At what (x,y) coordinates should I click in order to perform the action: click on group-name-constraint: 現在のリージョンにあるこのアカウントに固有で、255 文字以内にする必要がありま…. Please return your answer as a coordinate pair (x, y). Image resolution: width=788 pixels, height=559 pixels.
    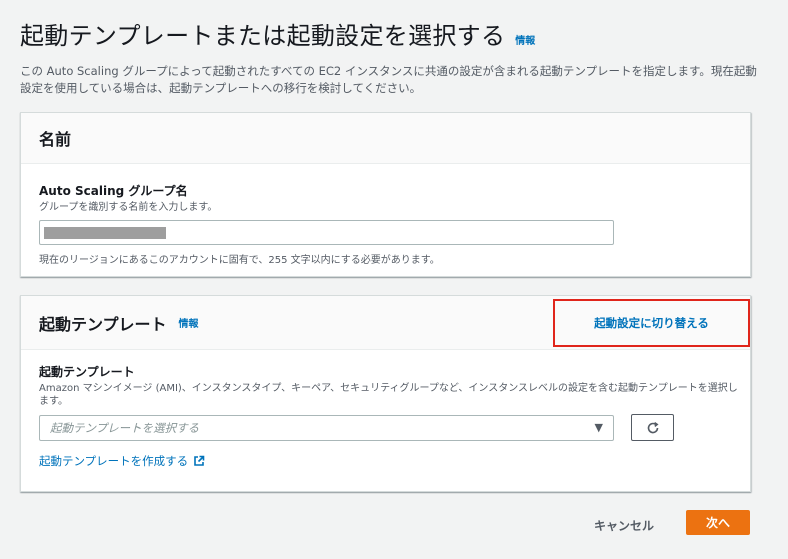
    Looking at the image, I should click on (239, 260).